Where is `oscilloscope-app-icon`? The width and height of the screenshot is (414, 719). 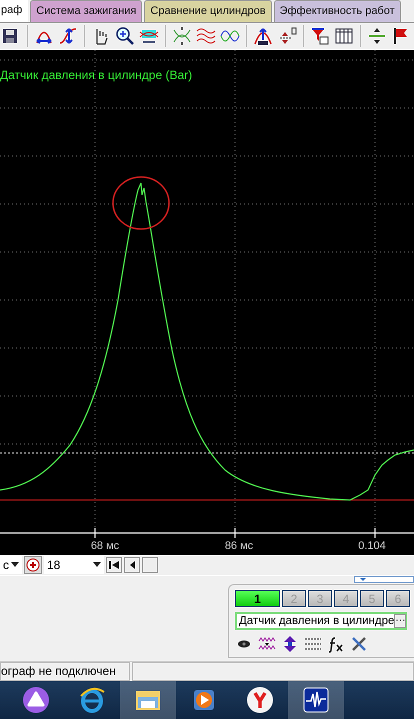 oscilloscope-app-icon is located at coordinates (316, 700).